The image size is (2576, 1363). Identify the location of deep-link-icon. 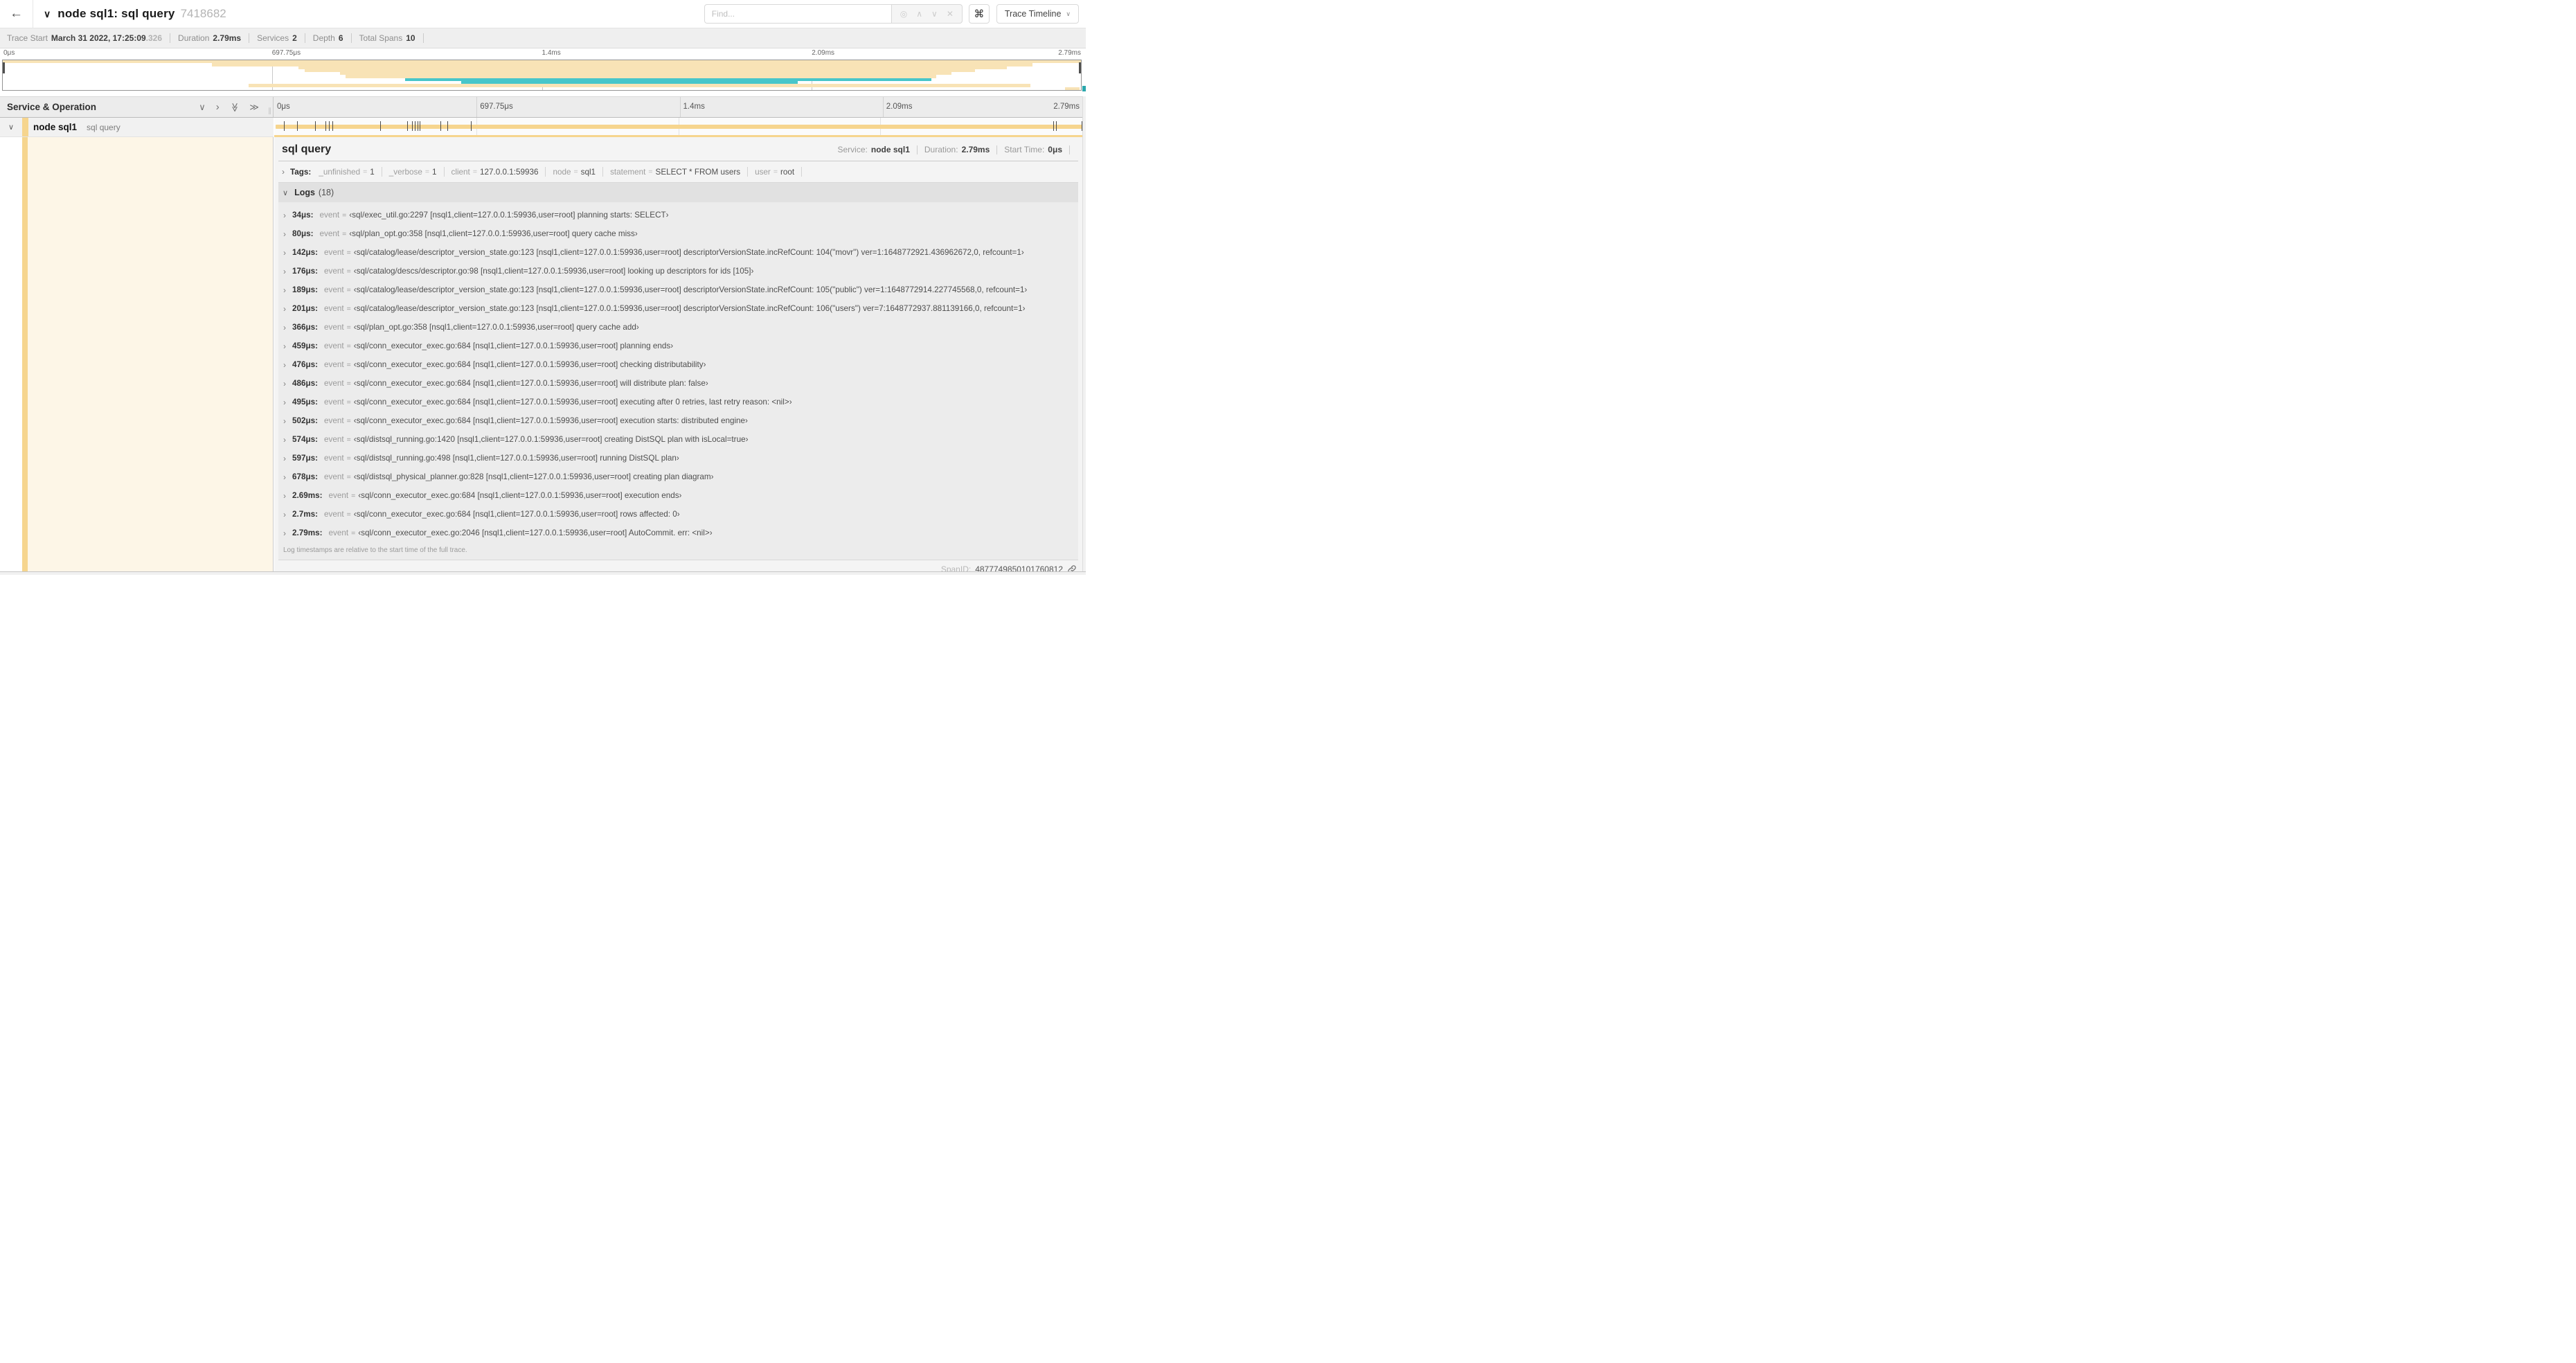
(1072, 567).